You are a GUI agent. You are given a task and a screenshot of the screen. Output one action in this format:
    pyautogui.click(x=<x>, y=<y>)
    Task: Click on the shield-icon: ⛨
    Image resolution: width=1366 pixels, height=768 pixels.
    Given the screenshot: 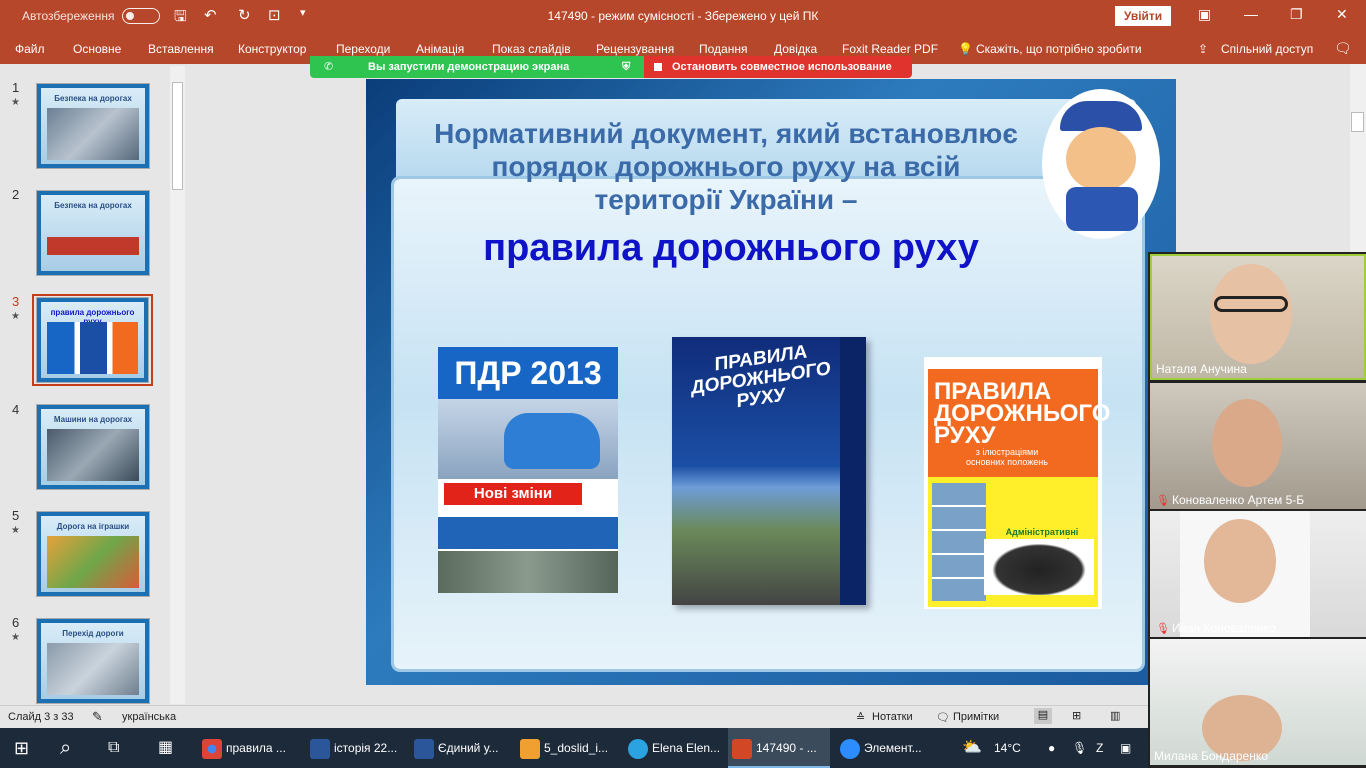 What is the action you would take?
    pyautogui.click(x=626, y=67)
    